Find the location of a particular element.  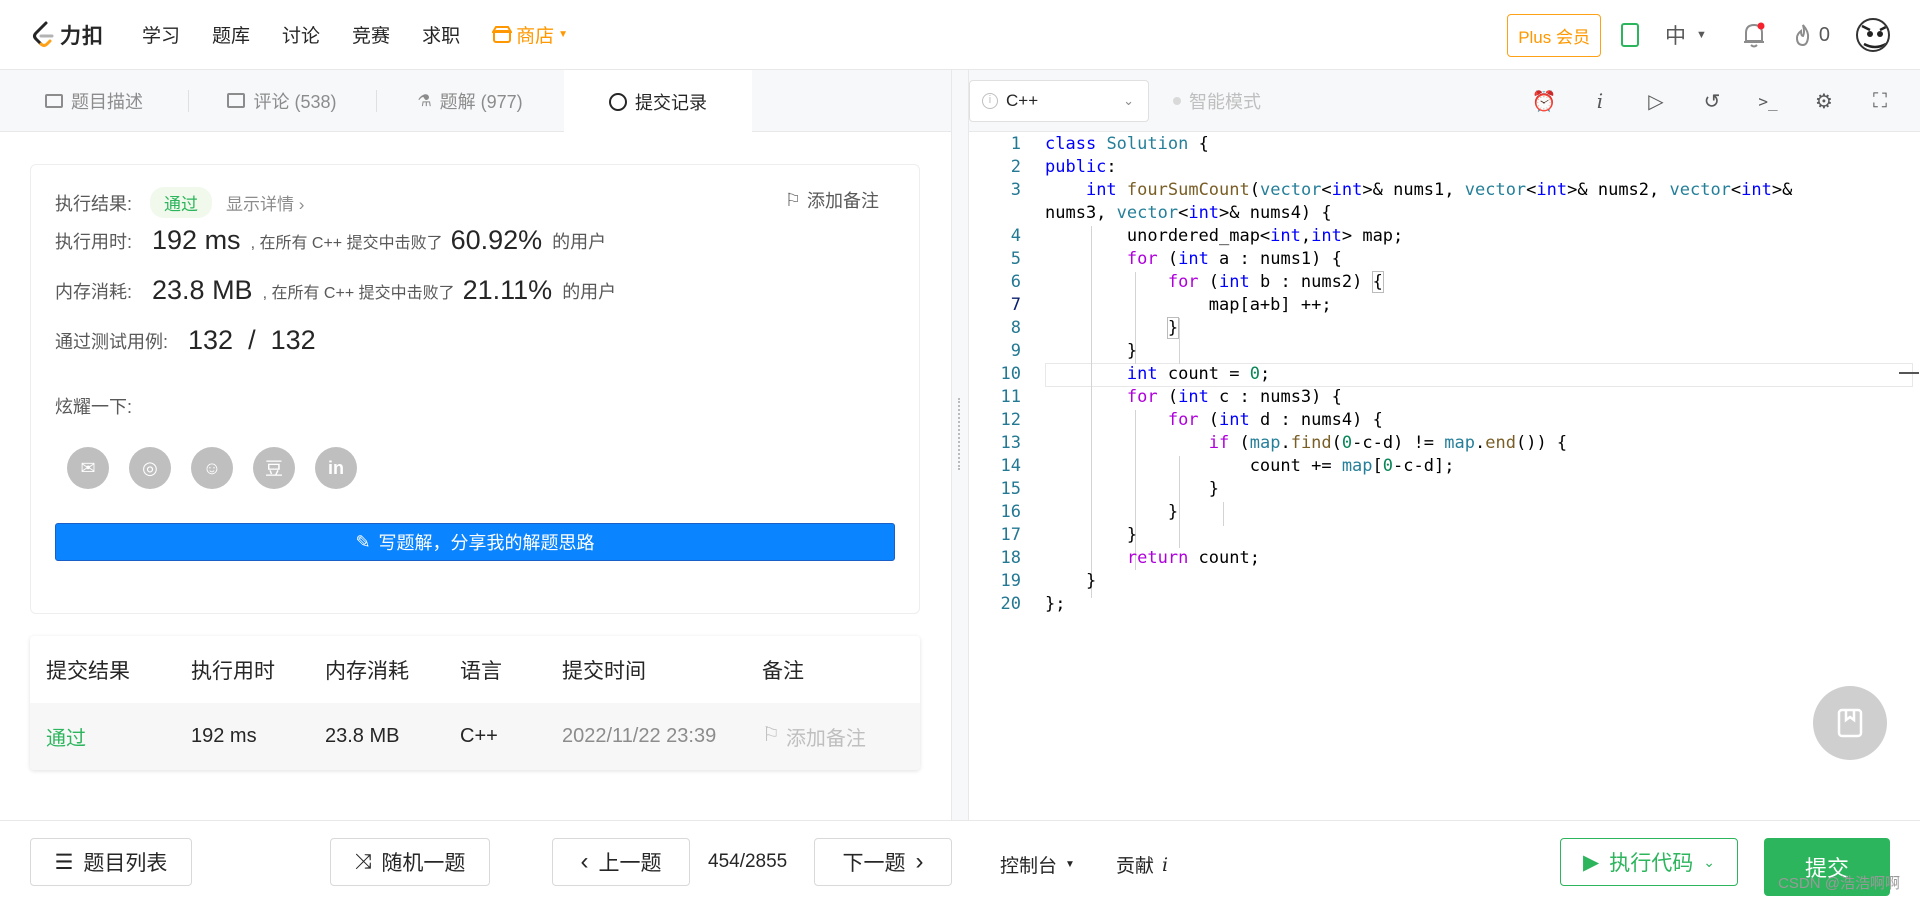

settings-icon: ⚙ is located at coordinates (1824, 101).